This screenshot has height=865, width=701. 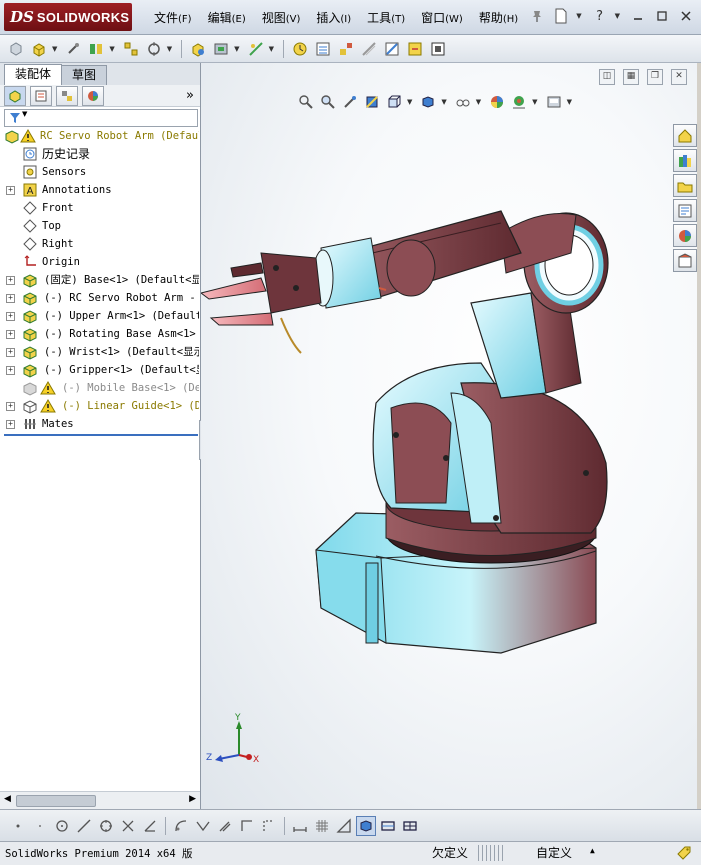 What do you see at coordinates (685, 185) in the screenshot?
I see `file-explorer-icon` at bounding box center [685, 185].